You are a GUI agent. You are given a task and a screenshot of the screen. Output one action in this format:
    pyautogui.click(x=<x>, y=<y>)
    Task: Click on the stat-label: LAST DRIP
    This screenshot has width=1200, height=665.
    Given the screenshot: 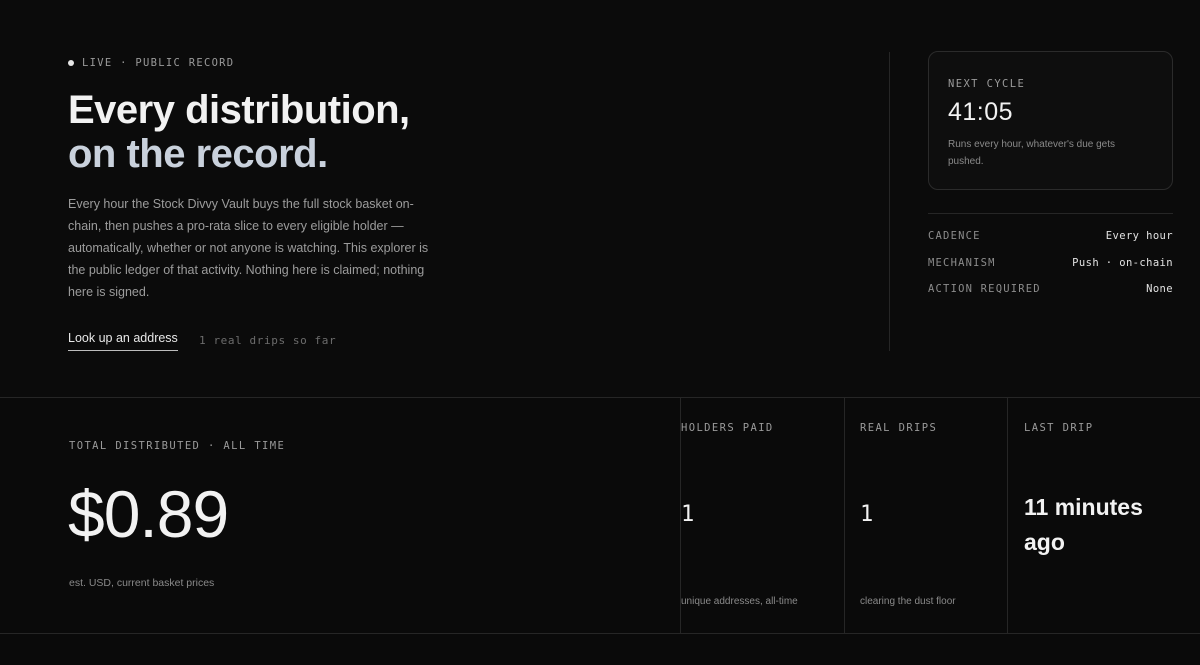 What is the action you would take?
    pyautogui.click(x=1059, y=428)
    